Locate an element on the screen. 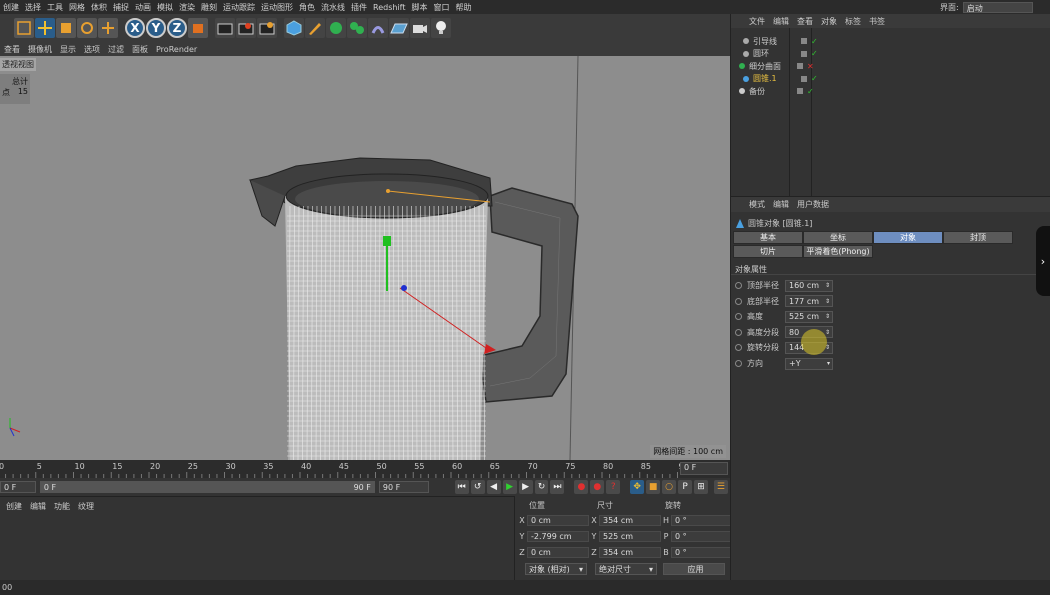 The image size is (1050, 595). viewport-menu-item: 面板 is located at coordinates (140, 49).